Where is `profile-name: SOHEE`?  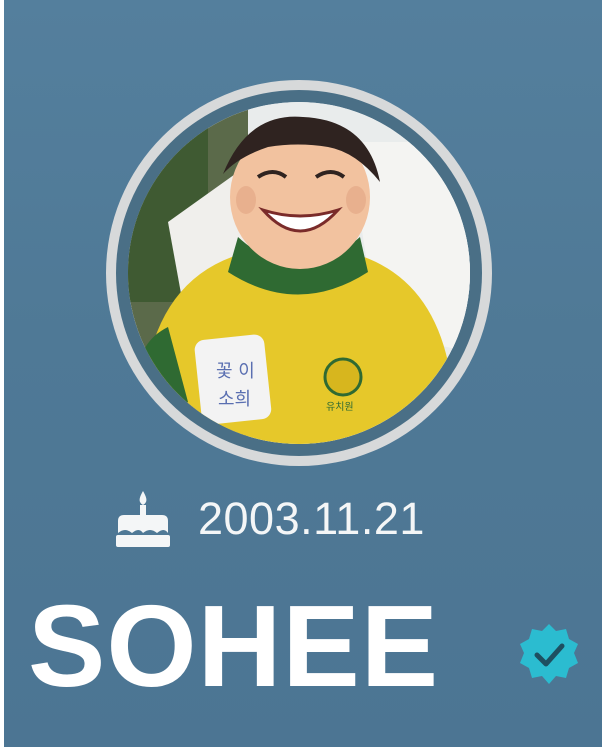
profile-name: SOHEE is located at coordinates (234, 646).